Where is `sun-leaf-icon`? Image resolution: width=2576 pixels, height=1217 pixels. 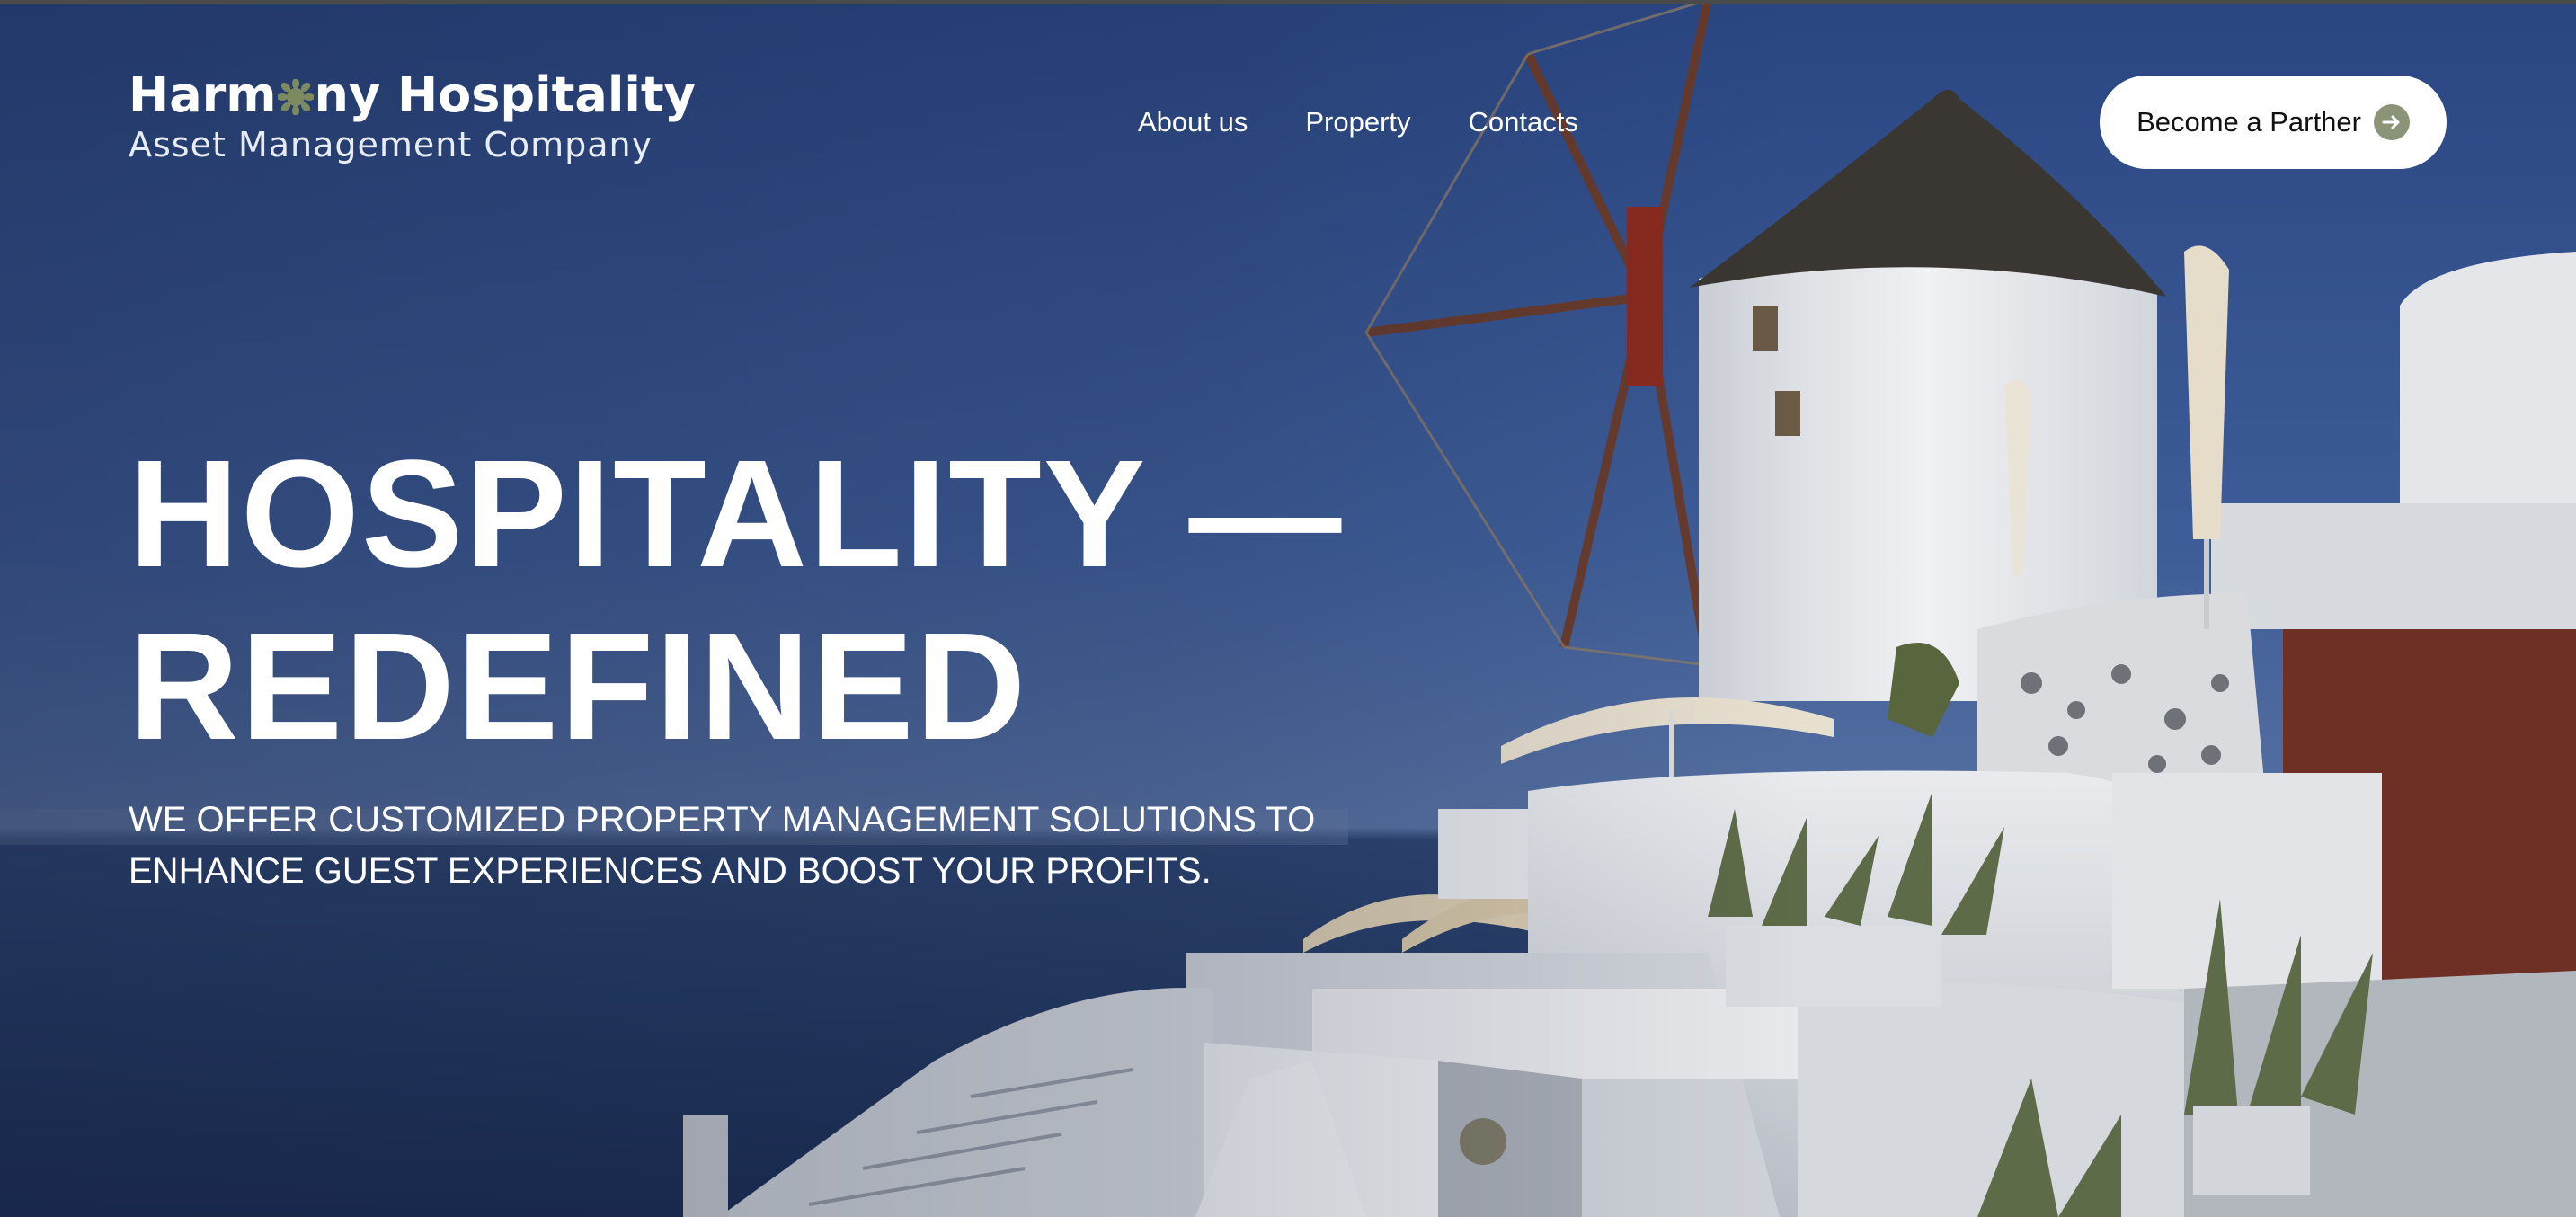 sun-leaf-icon is located at coordinates (295, 94).